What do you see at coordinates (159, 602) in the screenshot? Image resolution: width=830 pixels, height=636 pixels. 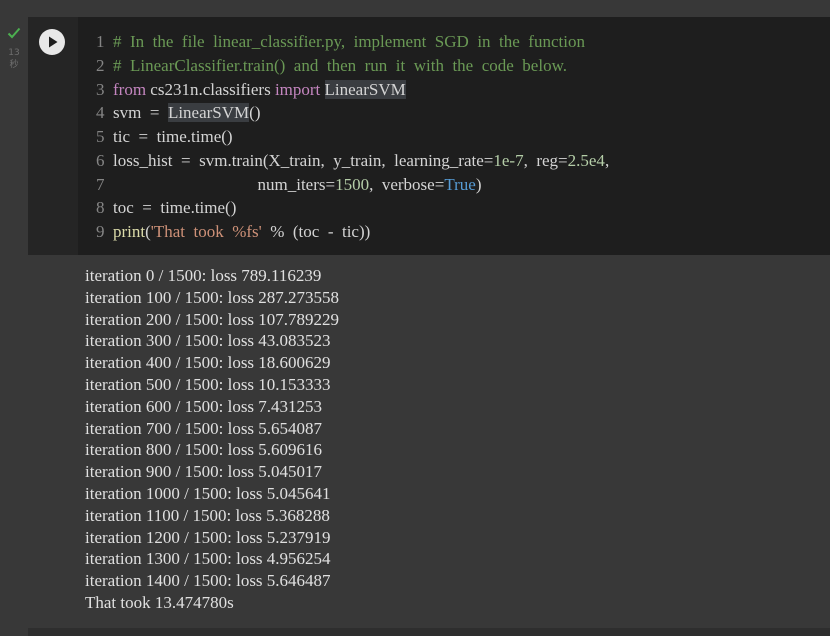 I see `output-summary-line: That took 13.474780s` at bounding box center [159, 602].